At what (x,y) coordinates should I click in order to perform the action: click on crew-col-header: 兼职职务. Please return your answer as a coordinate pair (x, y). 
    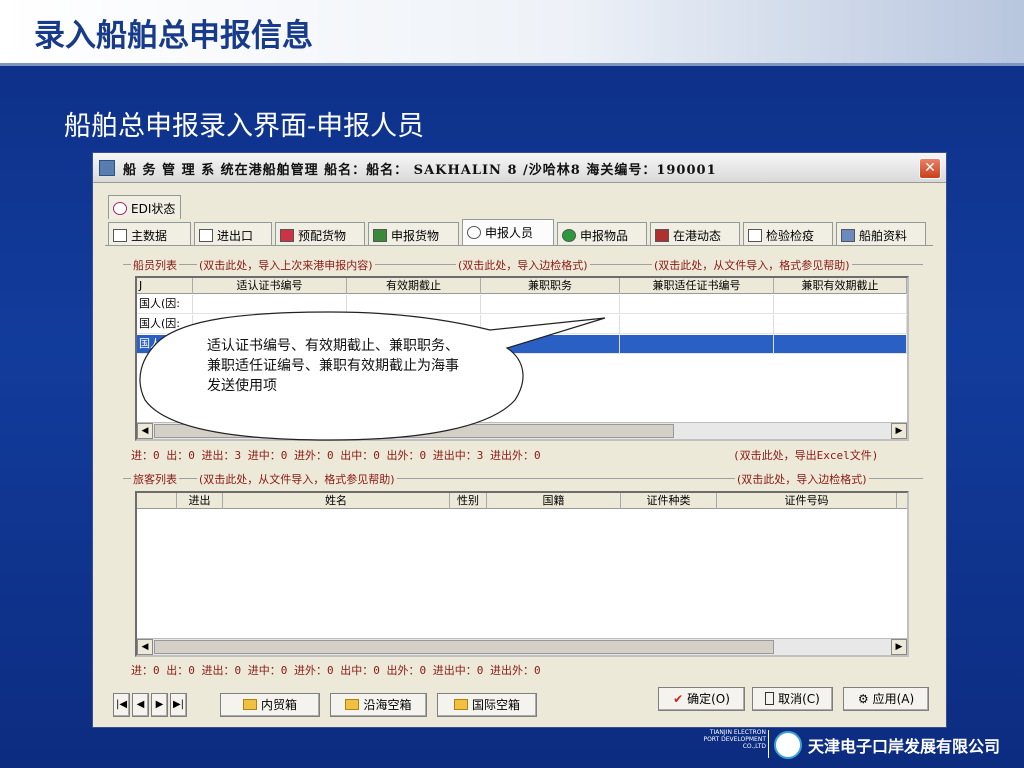
    Looking at the image, I should click on (550, 286).